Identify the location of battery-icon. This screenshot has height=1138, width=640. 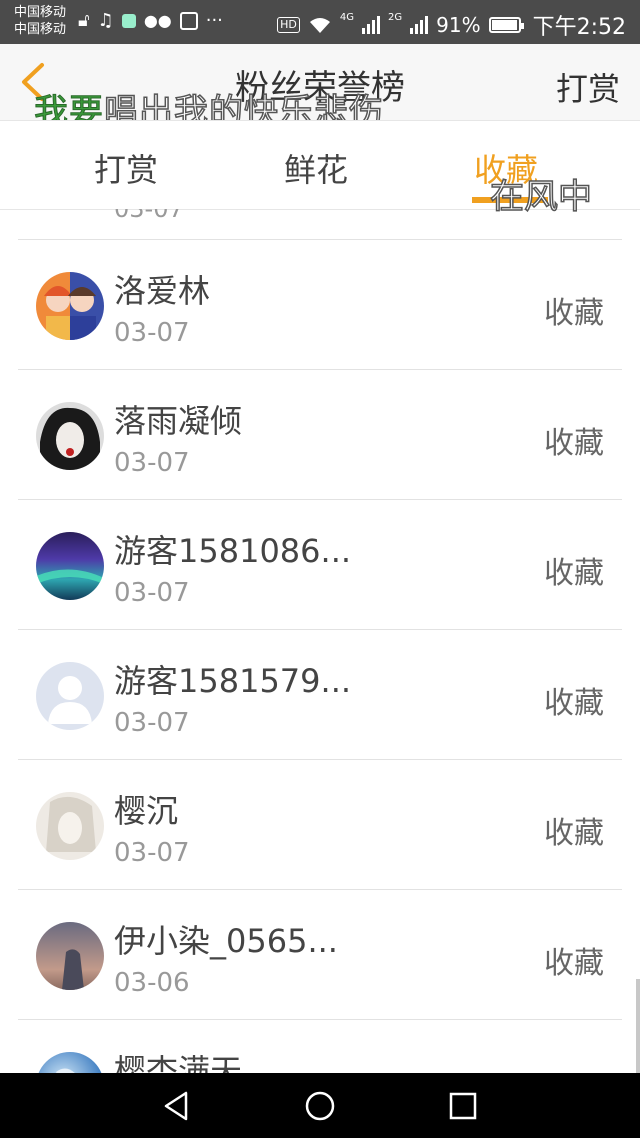
(506, 25).